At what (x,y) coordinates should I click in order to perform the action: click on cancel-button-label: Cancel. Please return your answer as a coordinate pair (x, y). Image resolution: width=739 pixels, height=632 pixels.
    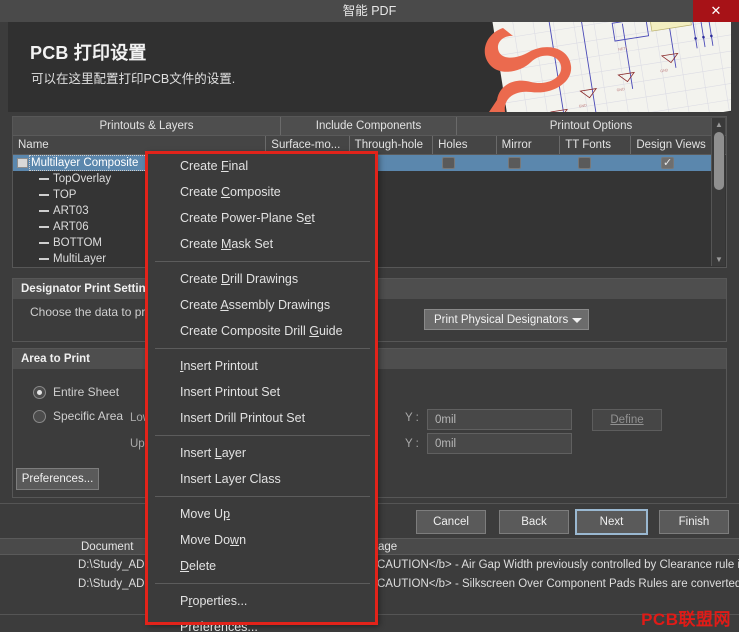
    Looking at the image, I should click on (451, 522).